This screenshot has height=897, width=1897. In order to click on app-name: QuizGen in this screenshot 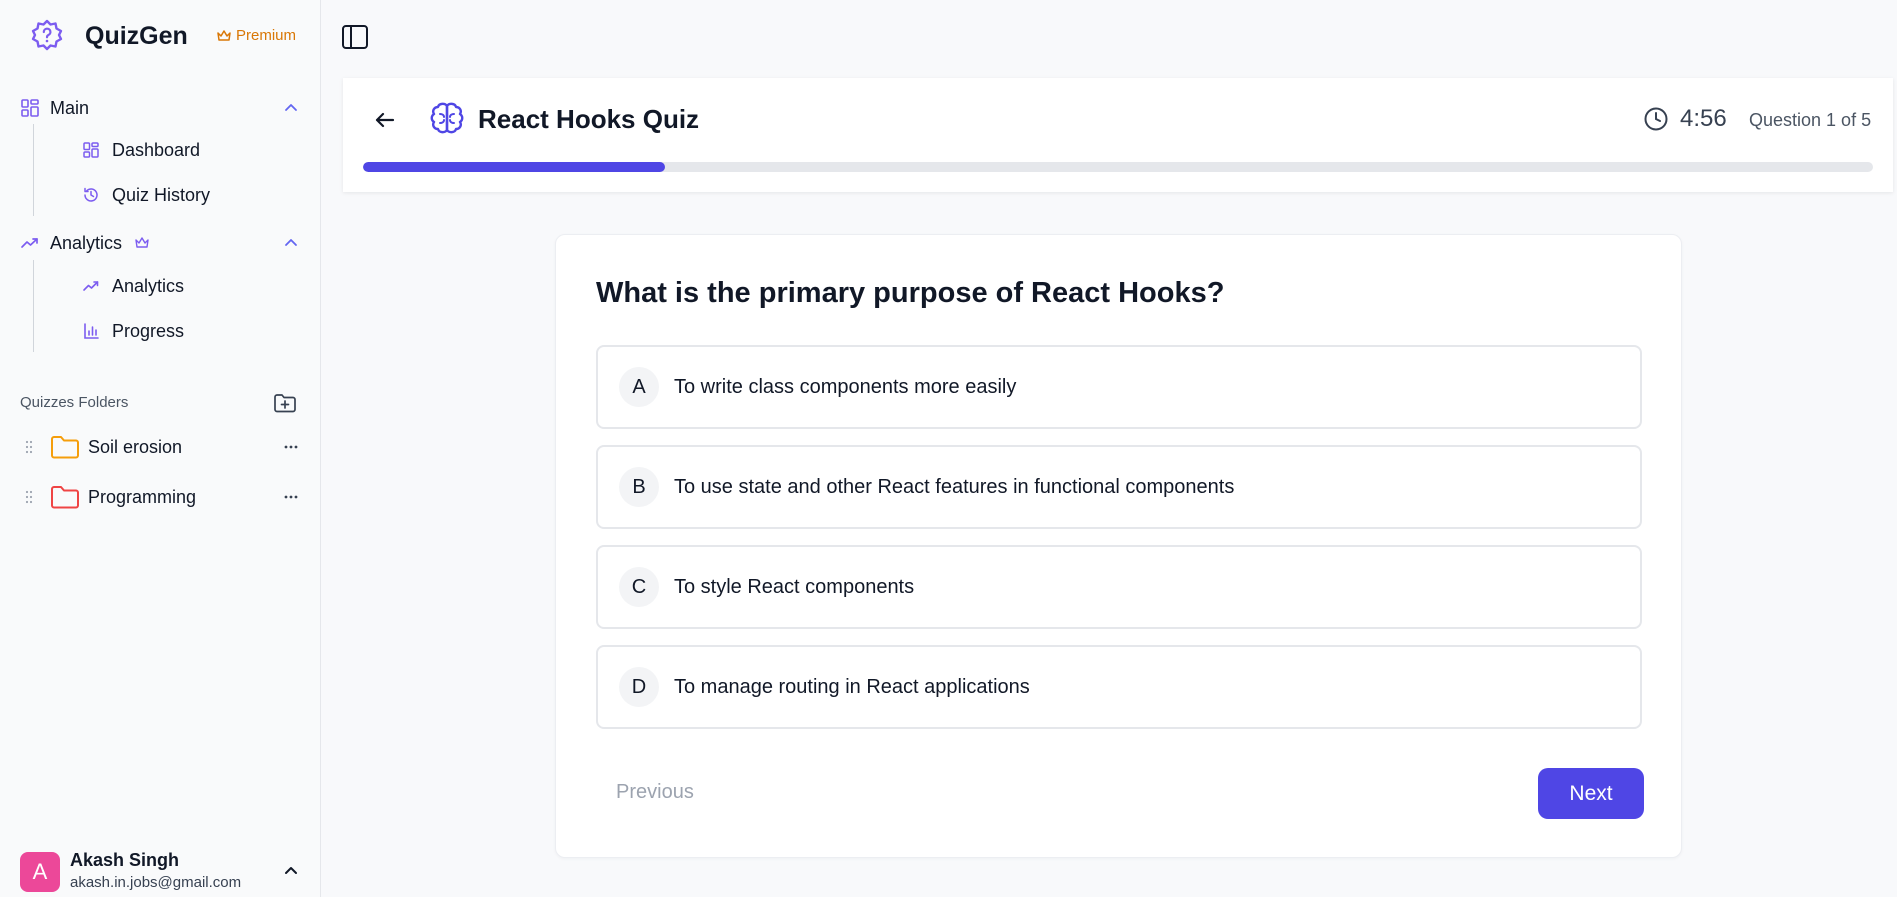, I will do `click(136, 36)`.